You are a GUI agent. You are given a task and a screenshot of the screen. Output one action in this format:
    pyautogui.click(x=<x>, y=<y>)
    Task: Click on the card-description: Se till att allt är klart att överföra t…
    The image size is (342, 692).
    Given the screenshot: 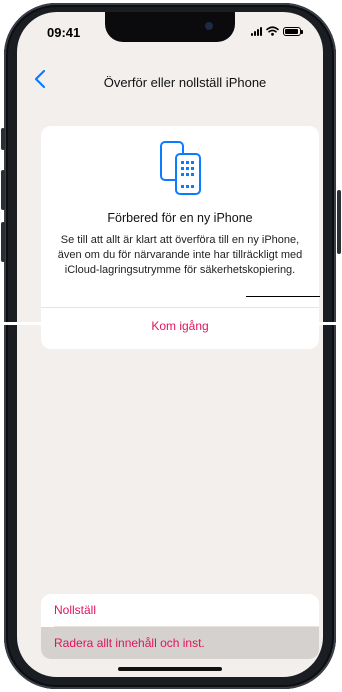 What is the action you would take?
    pyautogui.click(x=180, y=255)
    